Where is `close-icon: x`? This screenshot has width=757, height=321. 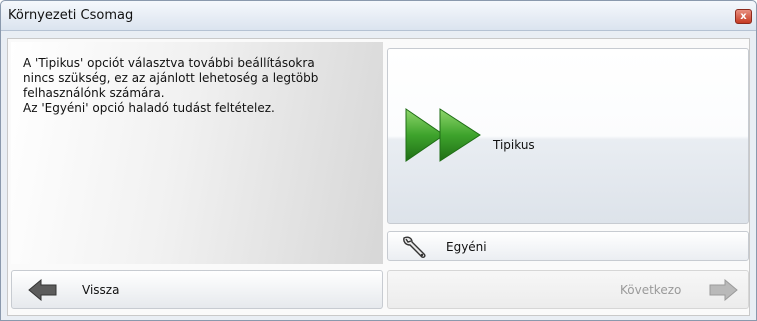 close-icon: x is located at coordinates (743, 16).